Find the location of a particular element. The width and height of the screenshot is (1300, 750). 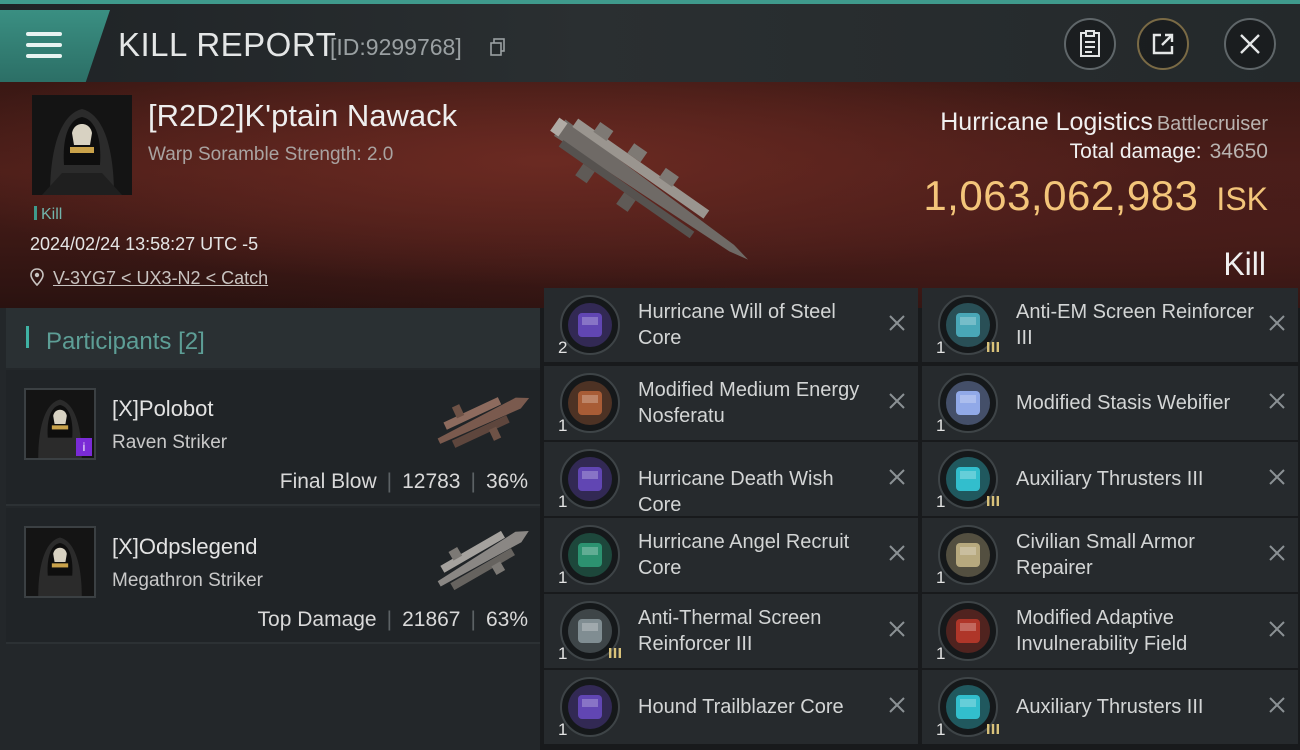

menu-button is located at coordinates (55, 46).